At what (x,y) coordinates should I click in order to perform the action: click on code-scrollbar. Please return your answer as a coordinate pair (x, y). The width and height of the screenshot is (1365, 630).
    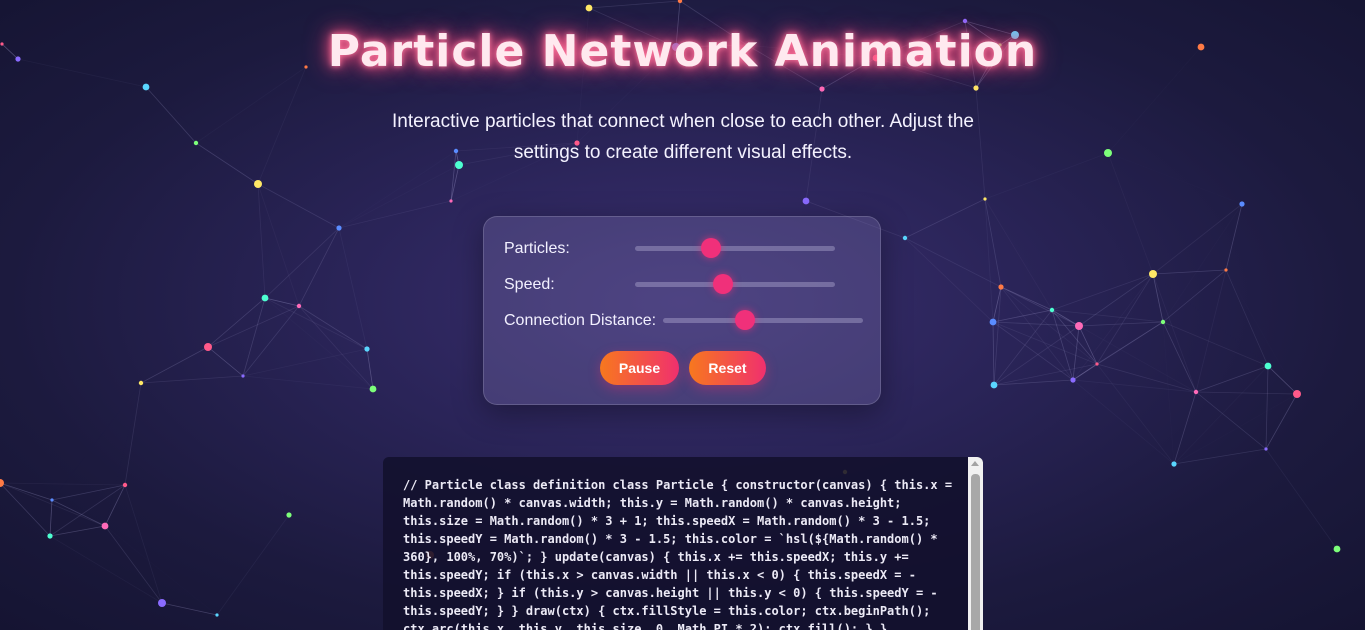
    Looking at the image, I should click on (975, 543).